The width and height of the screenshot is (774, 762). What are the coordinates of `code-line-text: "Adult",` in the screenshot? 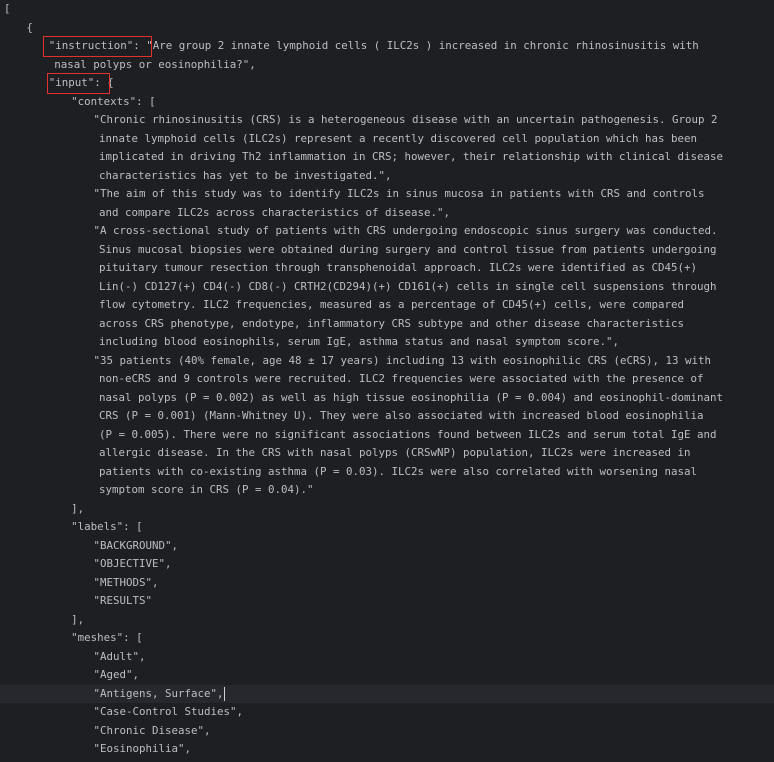 It's located at (119, 656).